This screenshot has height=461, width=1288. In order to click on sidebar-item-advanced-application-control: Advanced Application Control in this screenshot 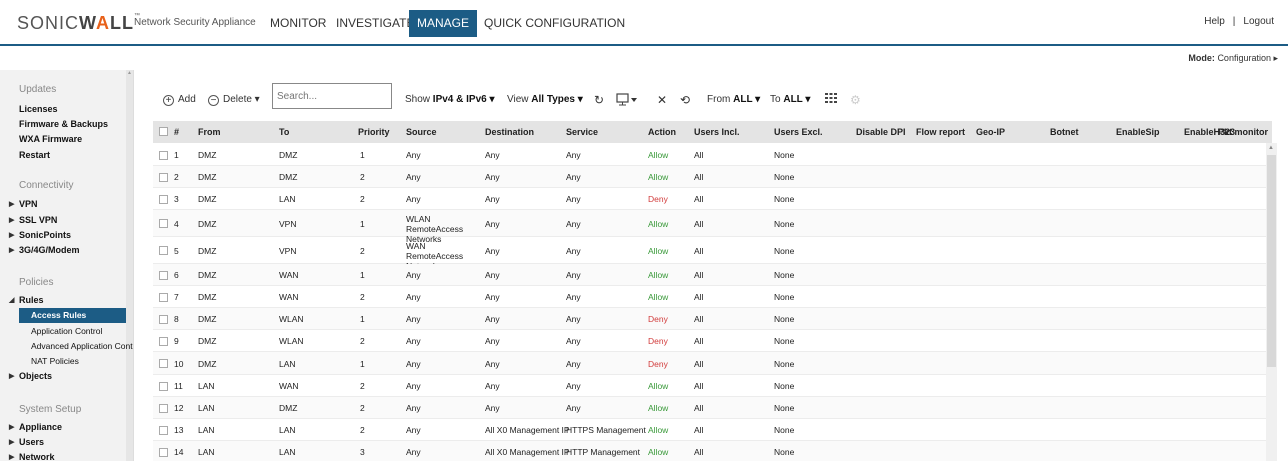, I will do `click(82, 346)`.